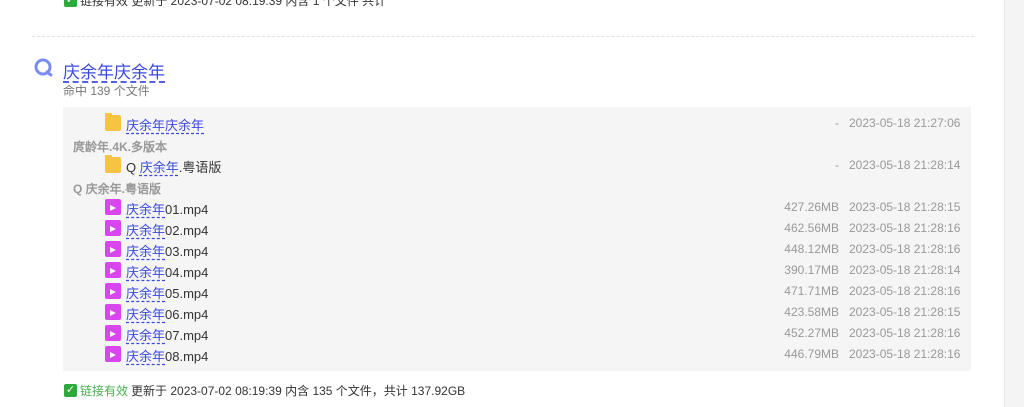 This screenshot has height=407, width=1024. What do you see at coordinates (517, 354) in the screenshot?
I see `file-row: 庆余年08.mp4 446.79MB 2023-05-18 21:28:16` at bounding box center [517, 354].